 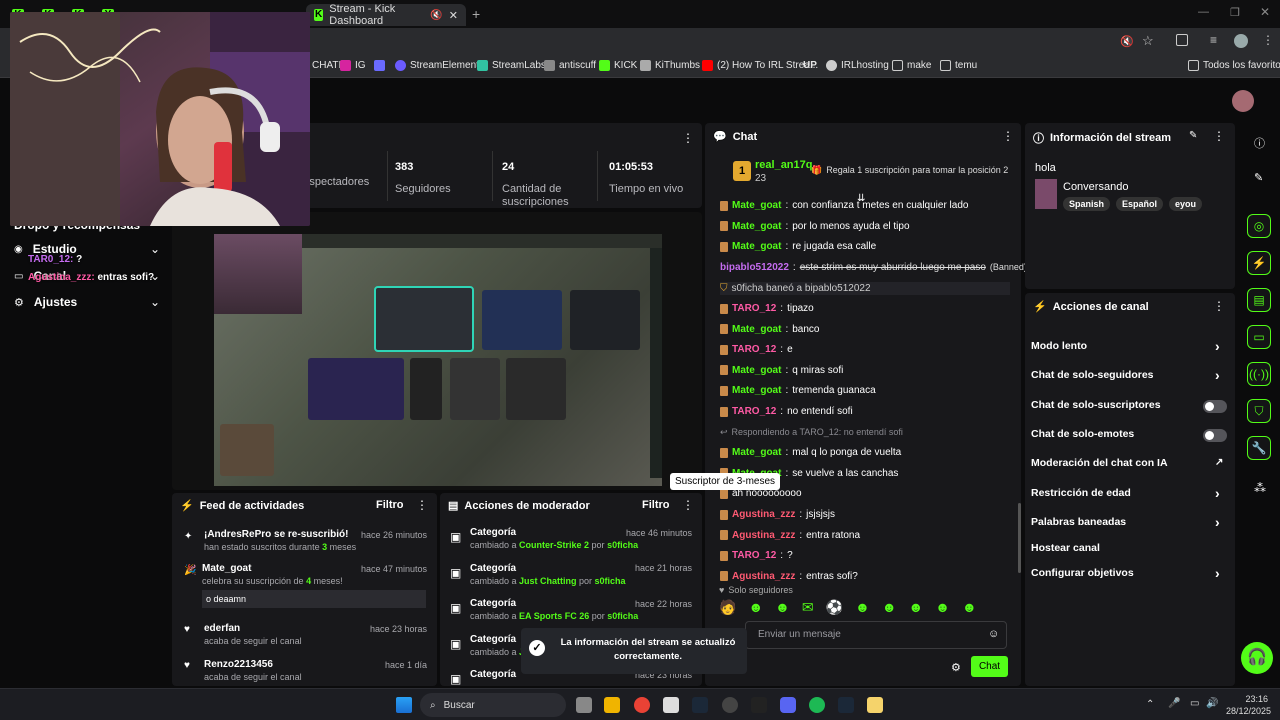 What do you see at coordinates (1259, 448) in the screenshot?
I see `wrench-icon: 🔧` at bounding box center [1259, 448].